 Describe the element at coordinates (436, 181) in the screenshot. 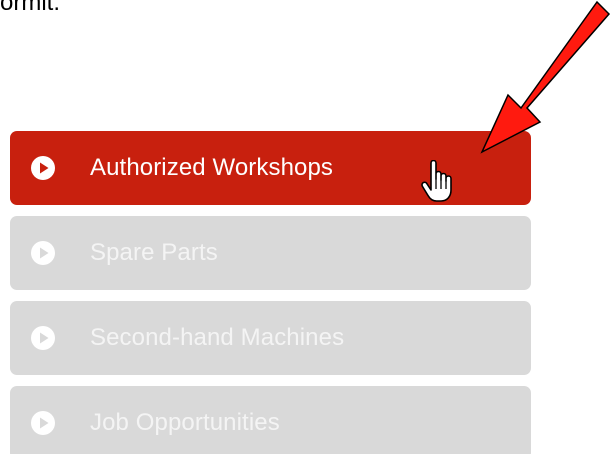

I see `hand-pointer-cursor-icon` at that location.